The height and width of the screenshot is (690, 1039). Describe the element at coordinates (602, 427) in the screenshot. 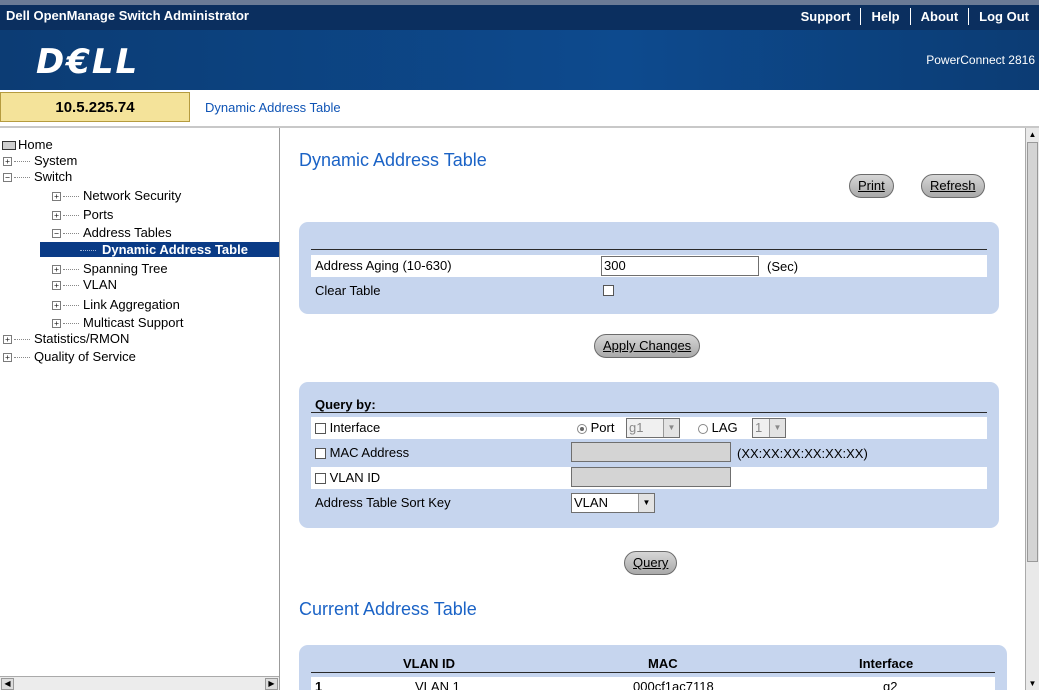

I see `port-label: Port` at that location.